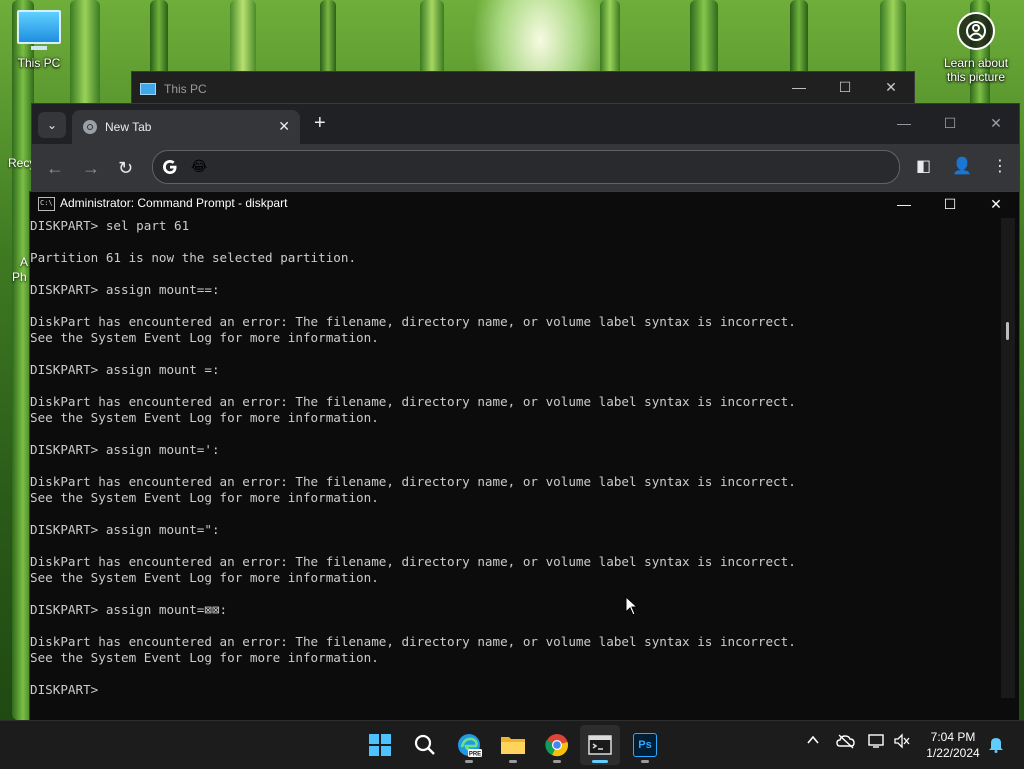 This screenshot has width=1024, height=769. What do you see at coordinates (525, 124) in the screenshot?
I see `tab-strip: ⌄ New Tab ✕ + — ☐ ✕` at bounding box center [525, 124].